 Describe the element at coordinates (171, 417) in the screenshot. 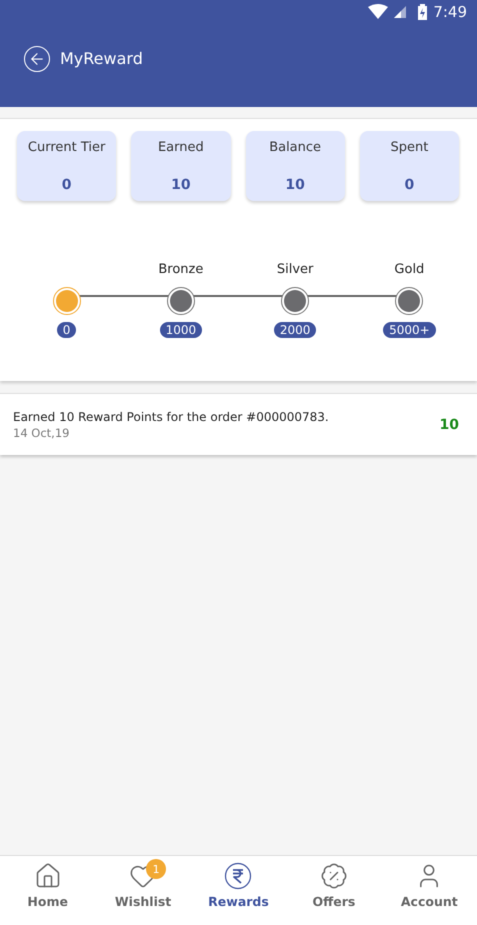

I see `transaction-text: Earned 10 Reward Points for the order #000000783.` at that location.